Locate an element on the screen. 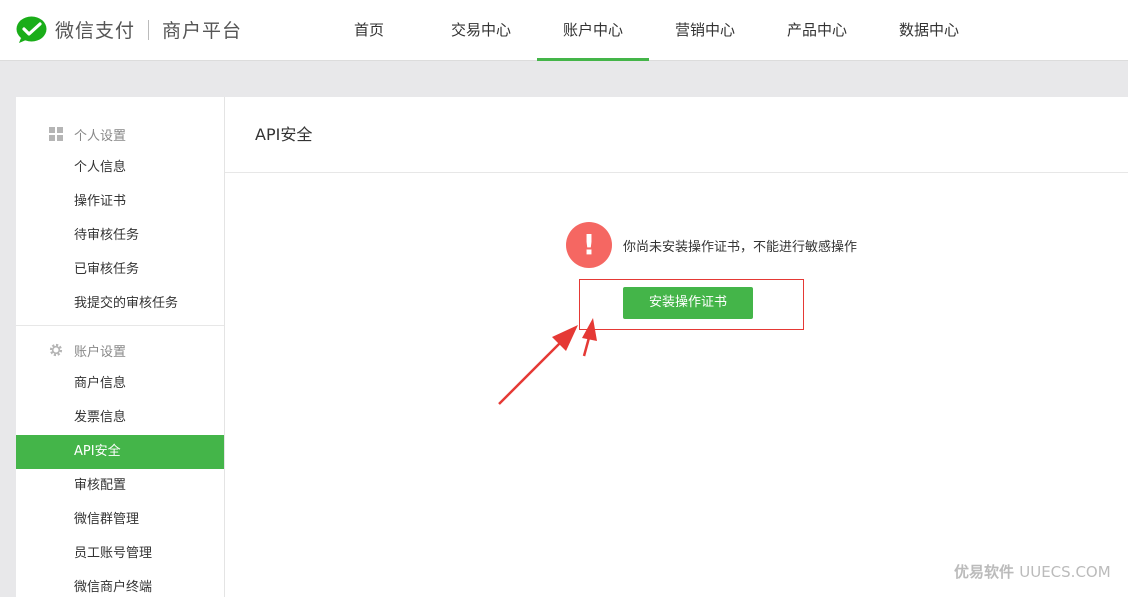 This screenshot has height=597, width=1128. watermark-brand: 优易软件 is located at coordinates (984, 572).